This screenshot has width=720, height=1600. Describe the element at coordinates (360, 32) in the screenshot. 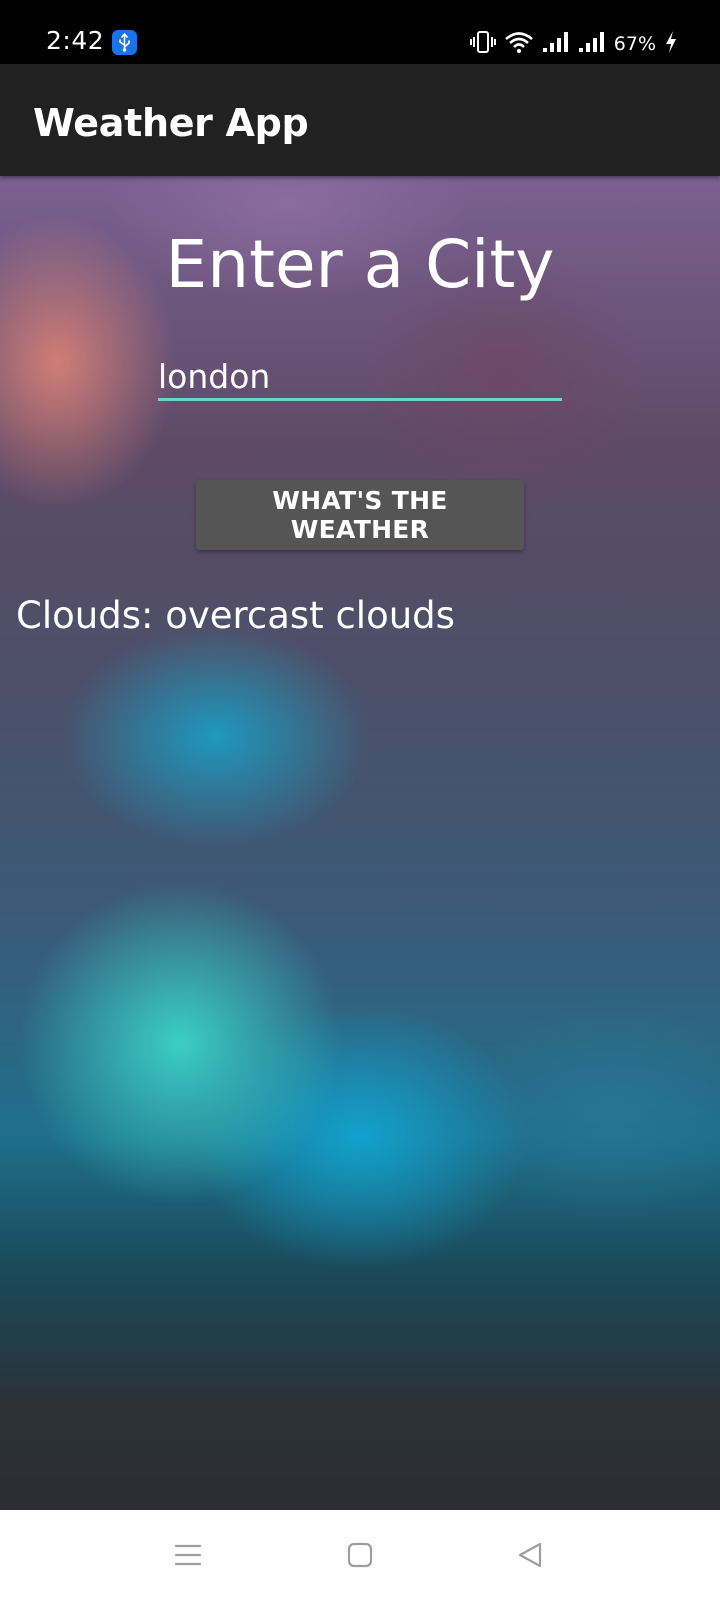

I see `status-bar: 2:42 67%` at that location.